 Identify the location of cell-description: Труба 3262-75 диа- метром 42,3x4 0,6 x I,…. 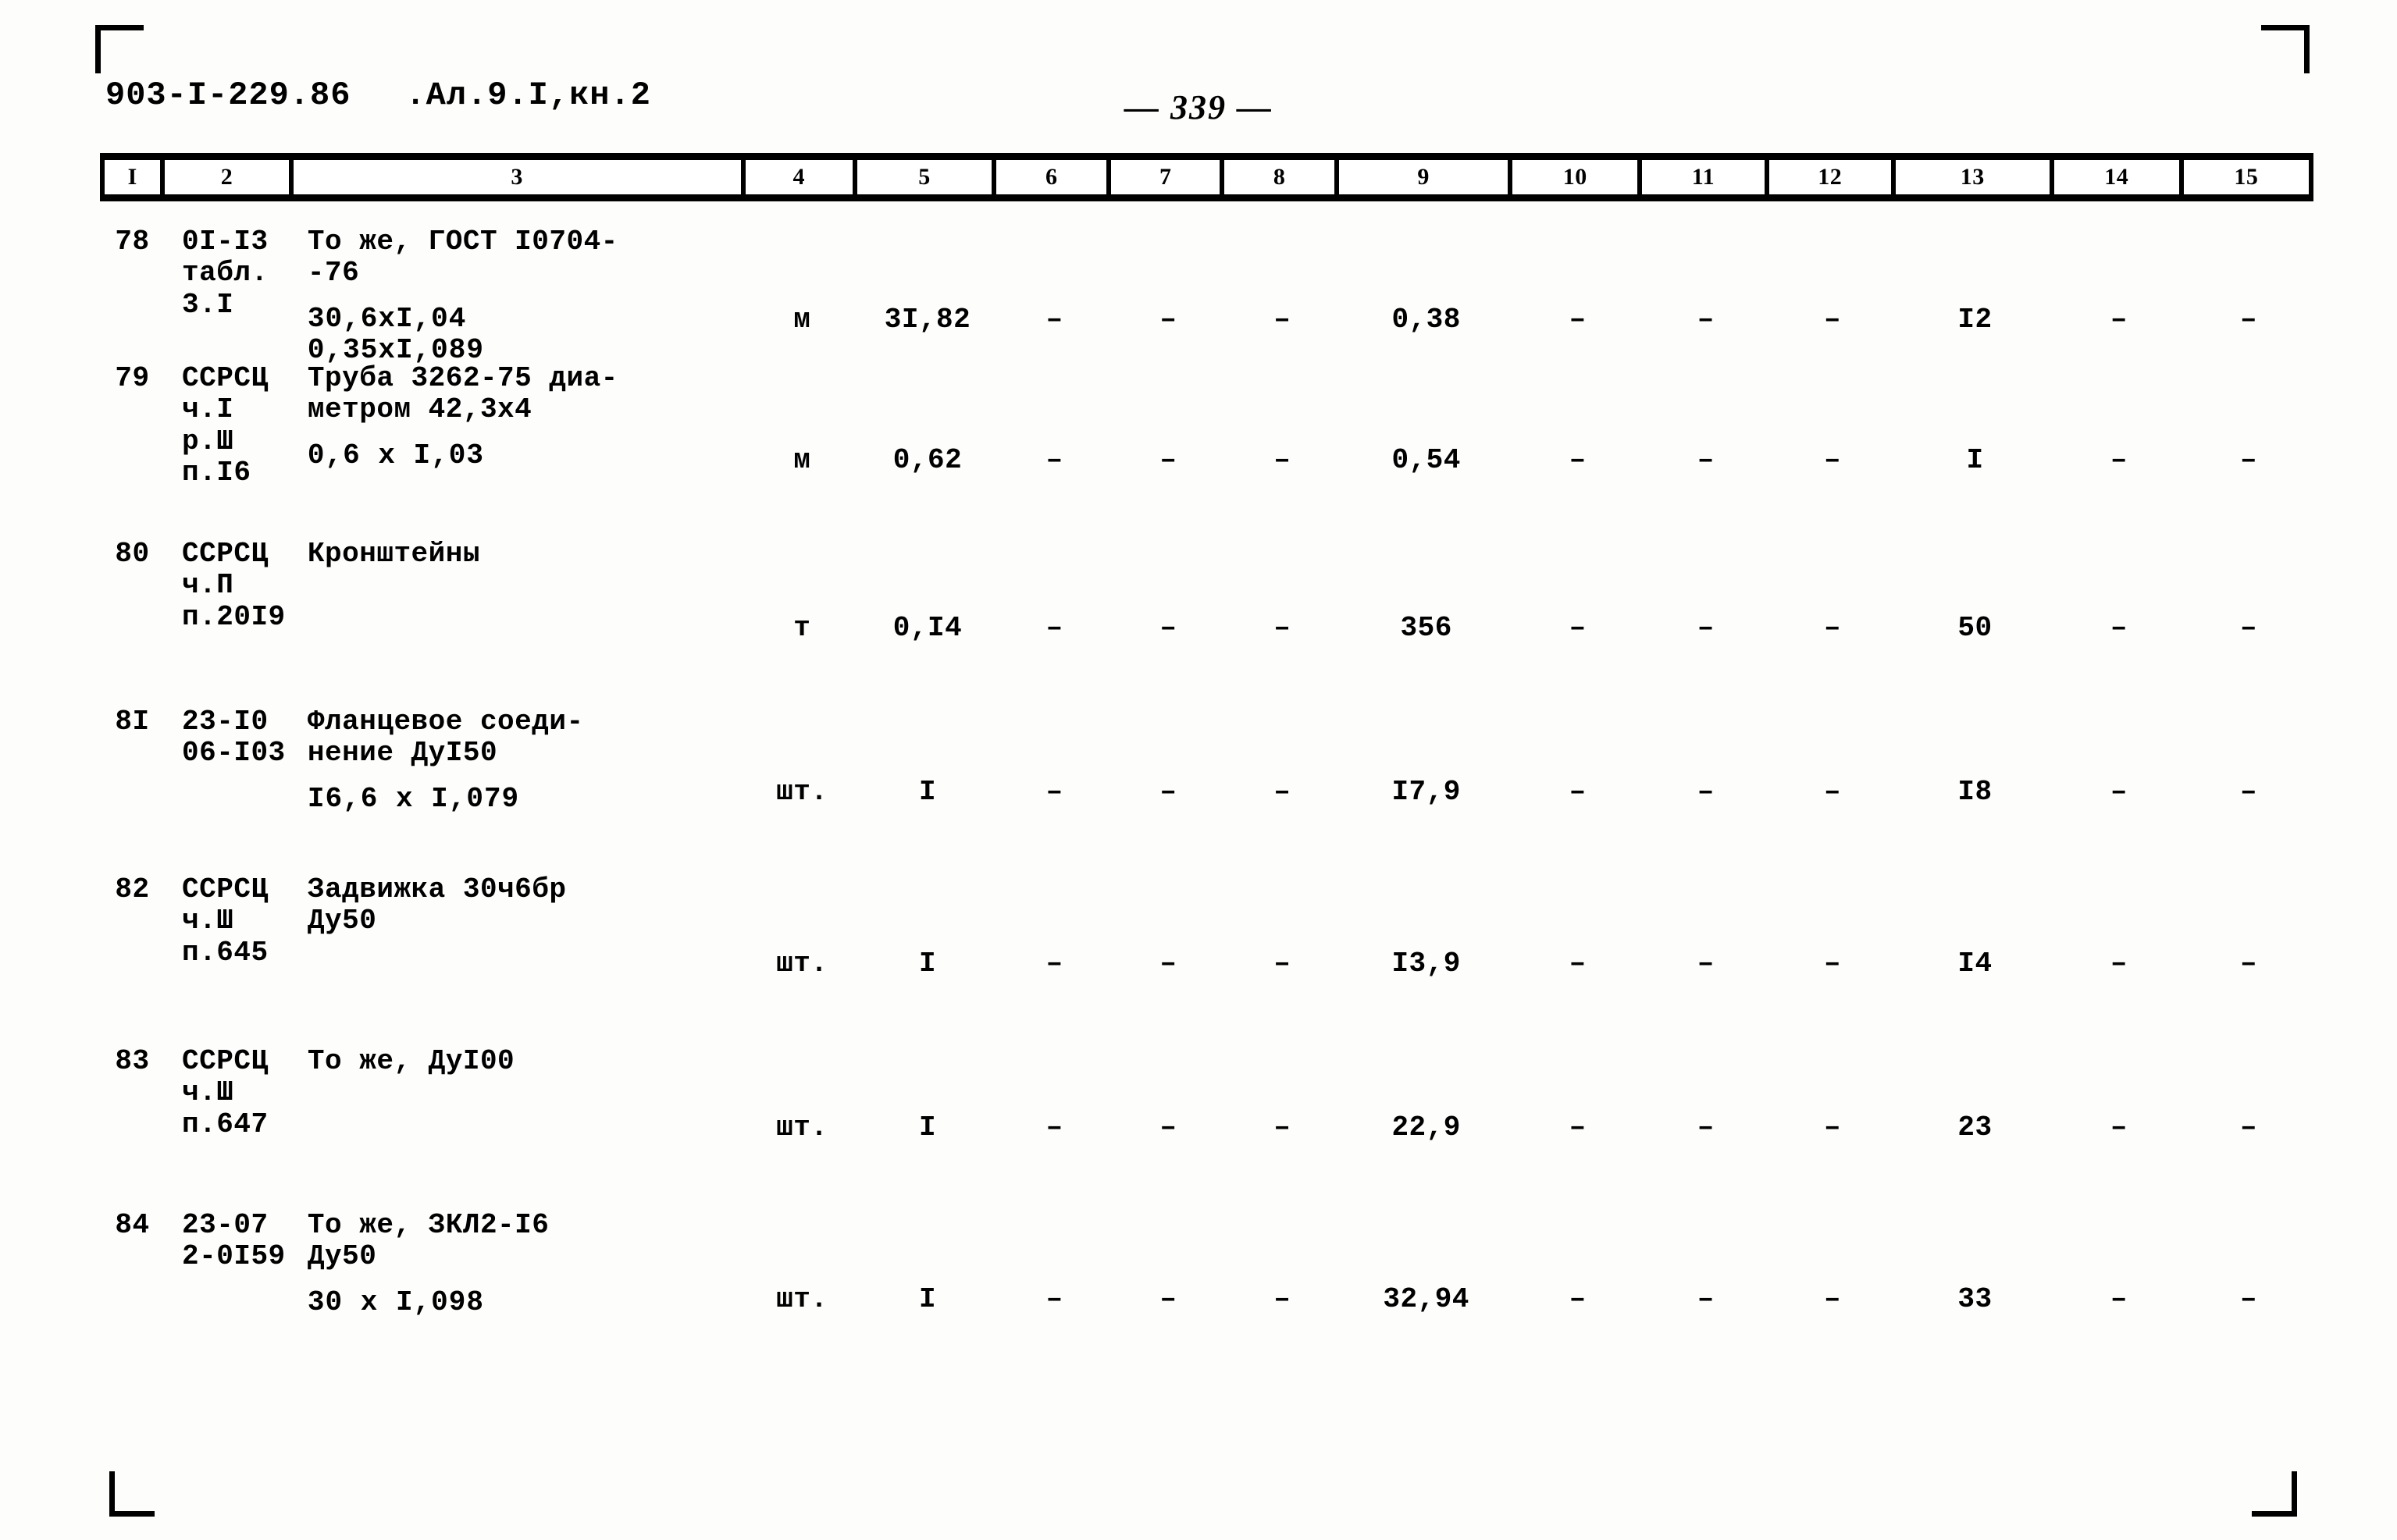
(520, 416).